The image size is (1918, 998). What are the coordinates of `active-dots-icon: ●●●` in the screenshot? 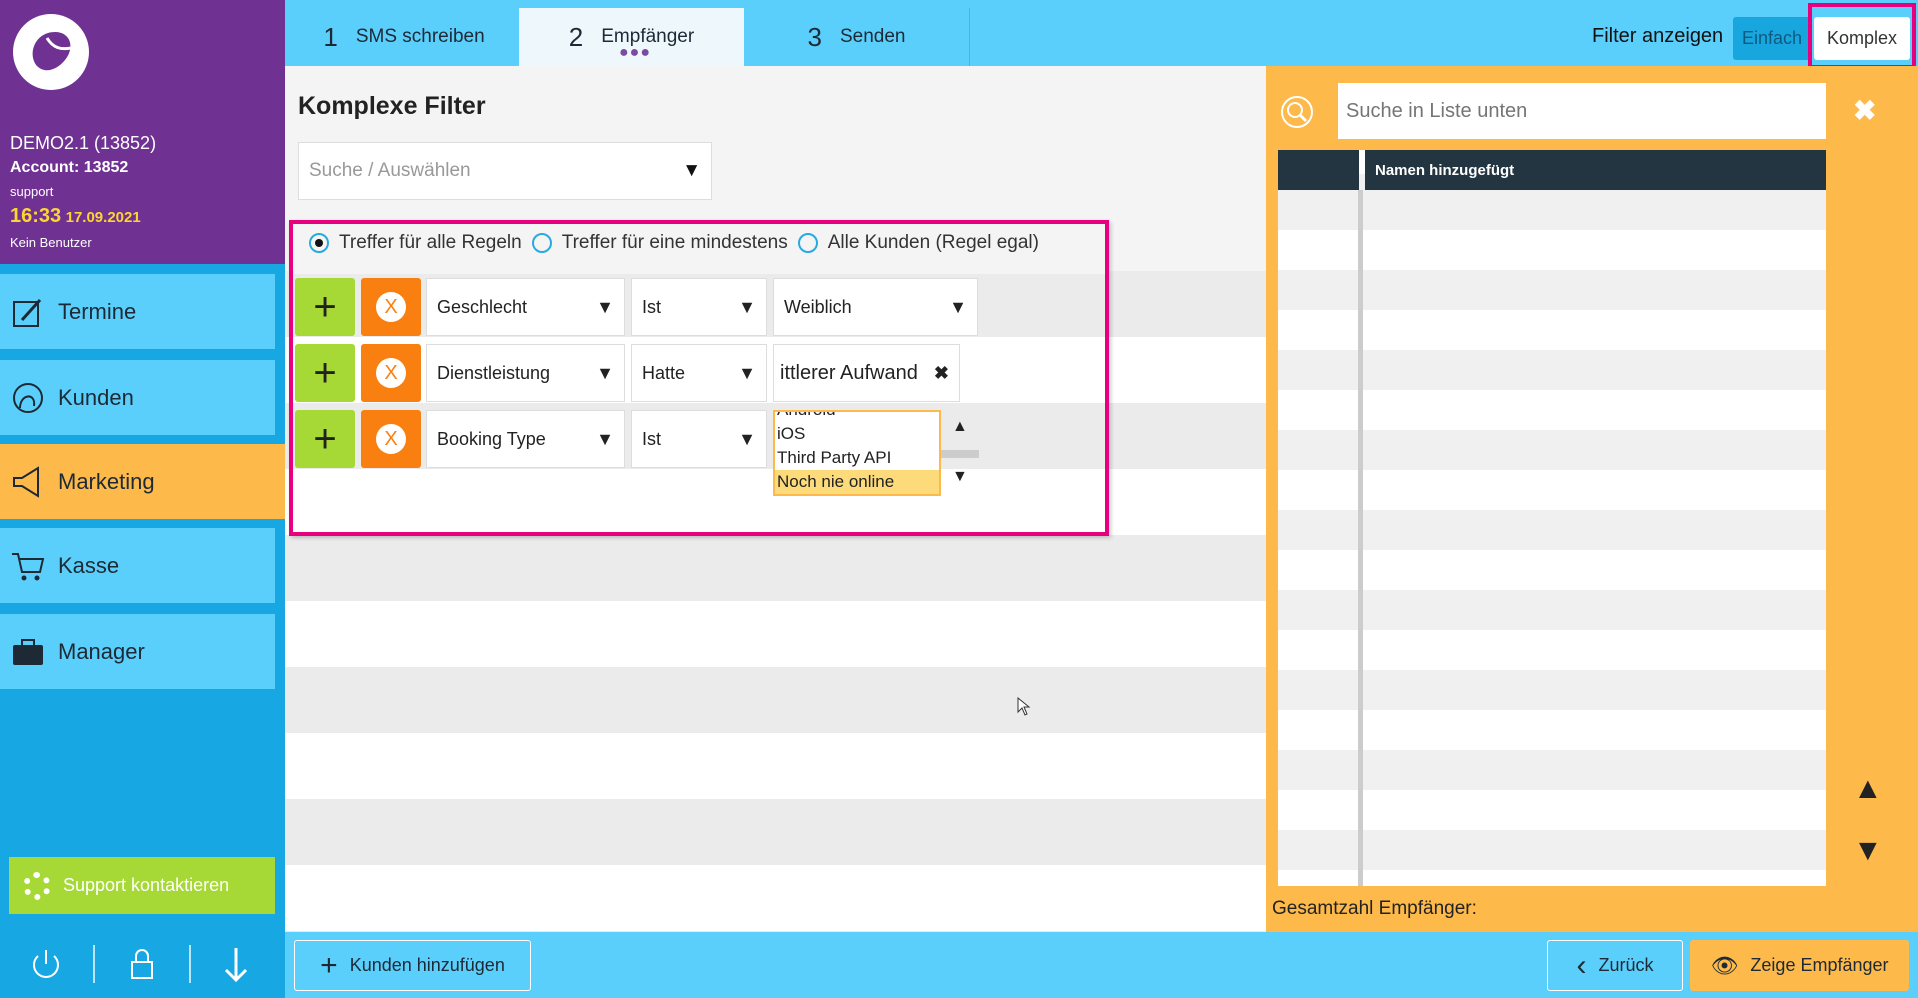 It's located at (635, 52).